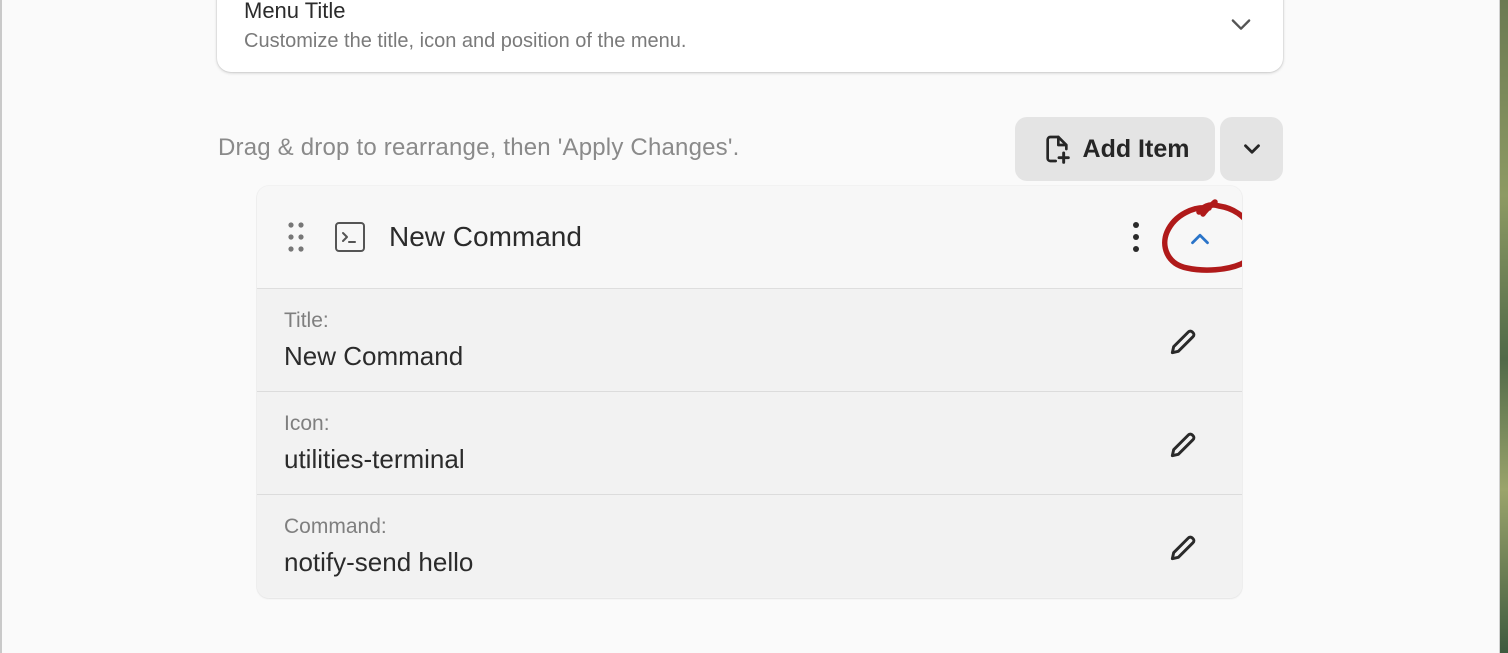 This screenshot has width=1508, height=653. What do you see at coordinates (1, 326) in the screenshot?
I see `left-window-border` at bounding box center [1, 326].